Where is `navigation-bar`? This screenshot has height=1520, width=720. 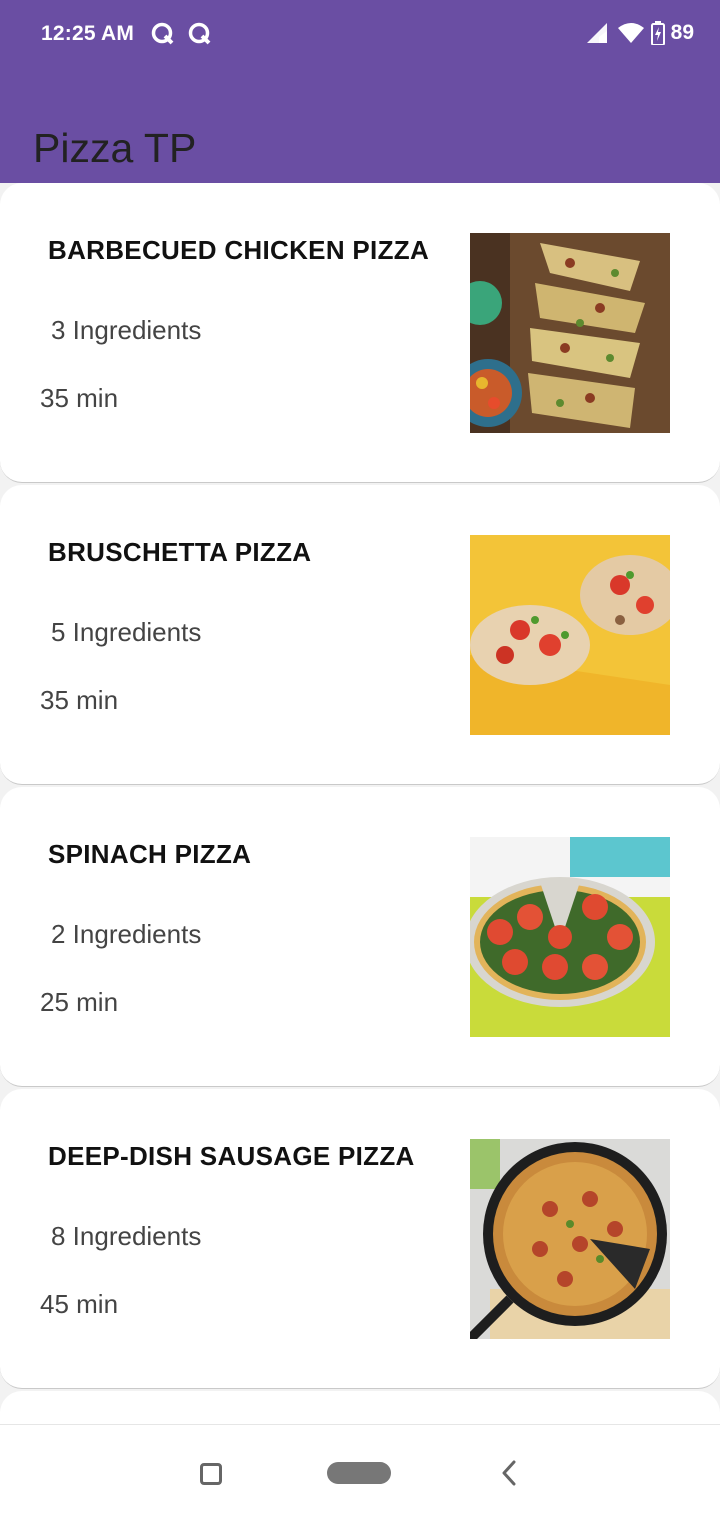 navigation-bar is located at coordinates (360, 1472).